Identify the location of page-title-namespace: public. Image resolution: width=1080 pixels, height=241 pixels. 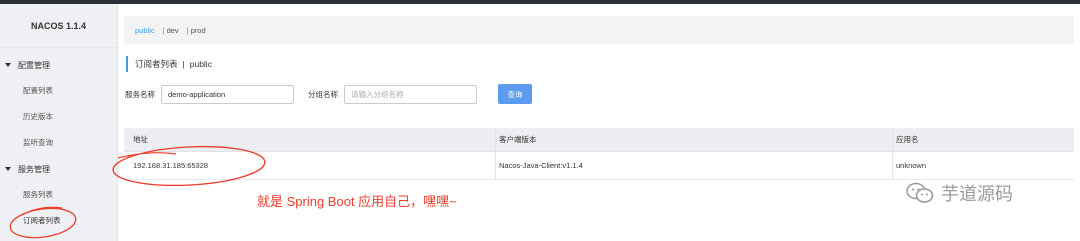
(200, 64).